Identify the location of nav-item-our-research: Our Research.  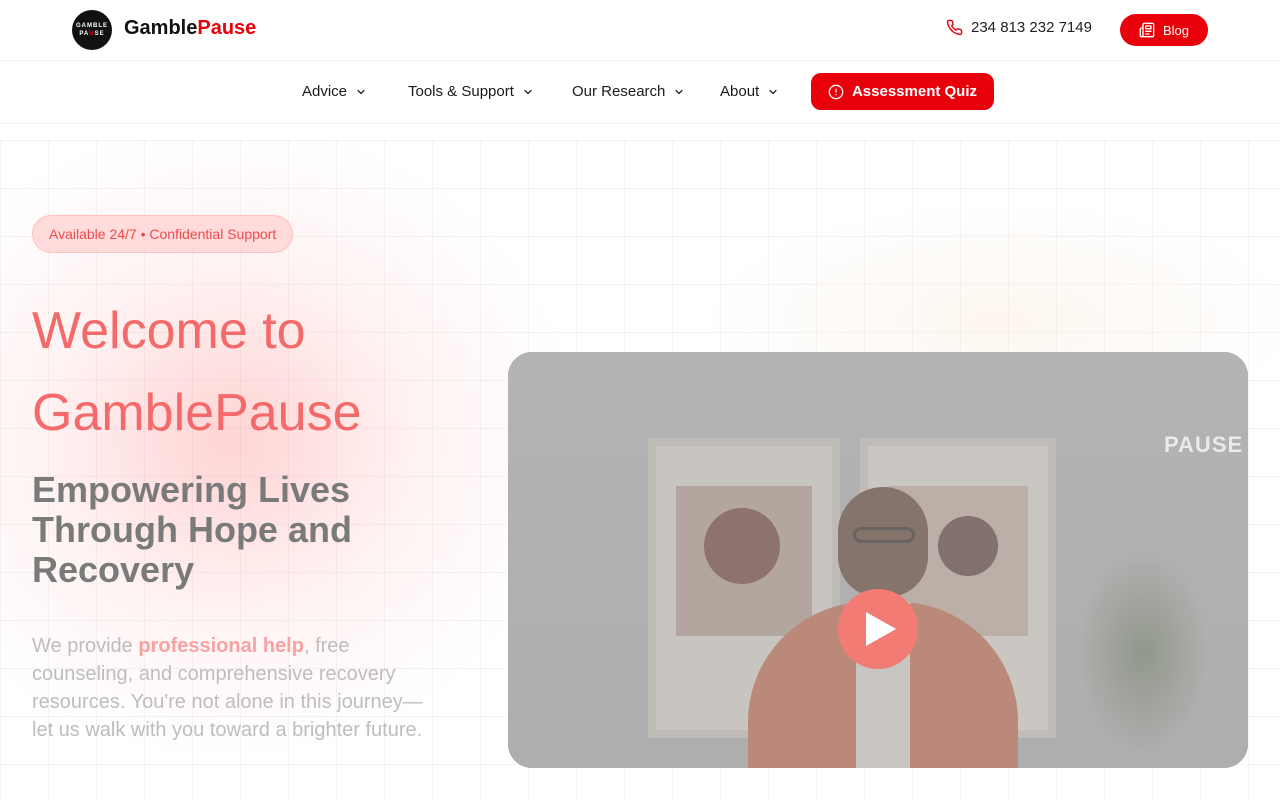
(628, 91).